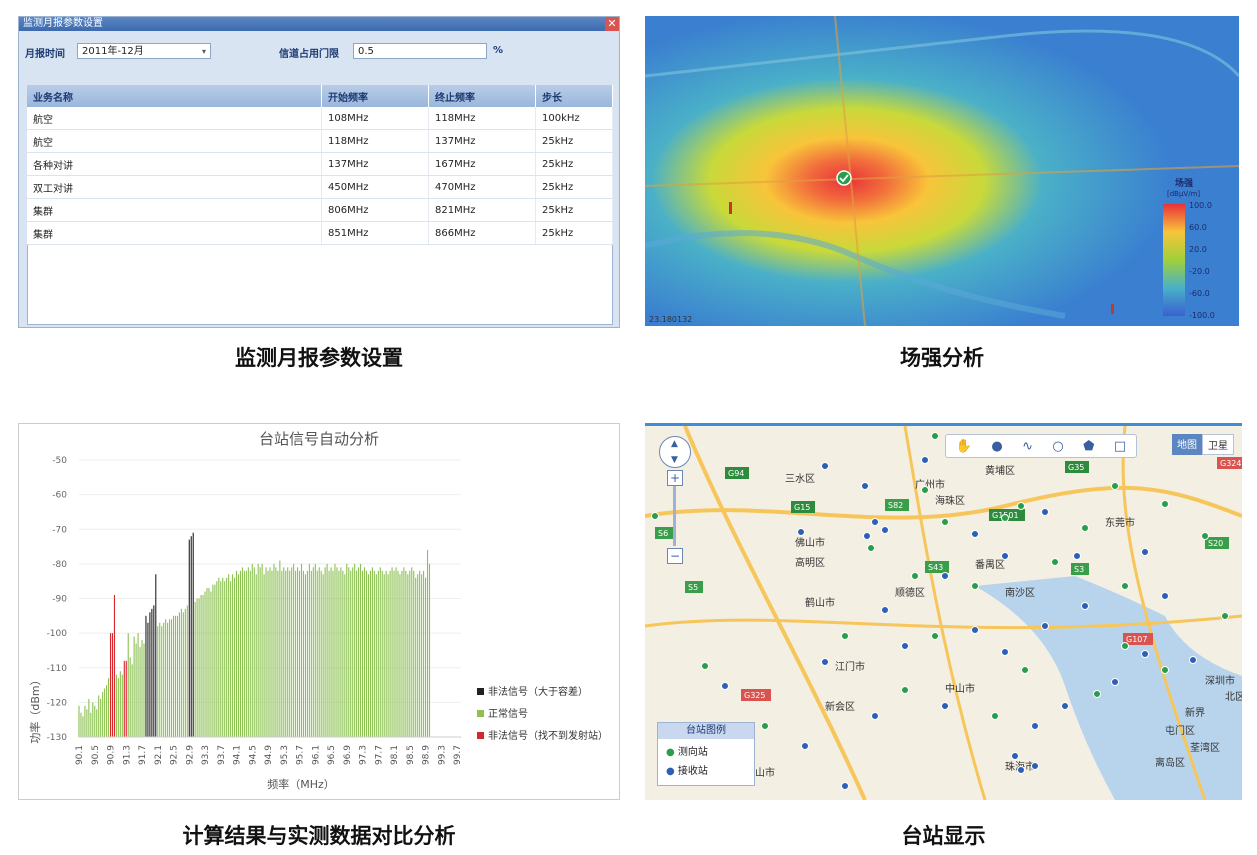 The width and height of the screenshot is (1257, 855). What do you see at coordinates (320, 141) in the screenshot?
I see `table-row: 航空 118MHz 137MHz 25kHz` at bounding box center [320, 141].